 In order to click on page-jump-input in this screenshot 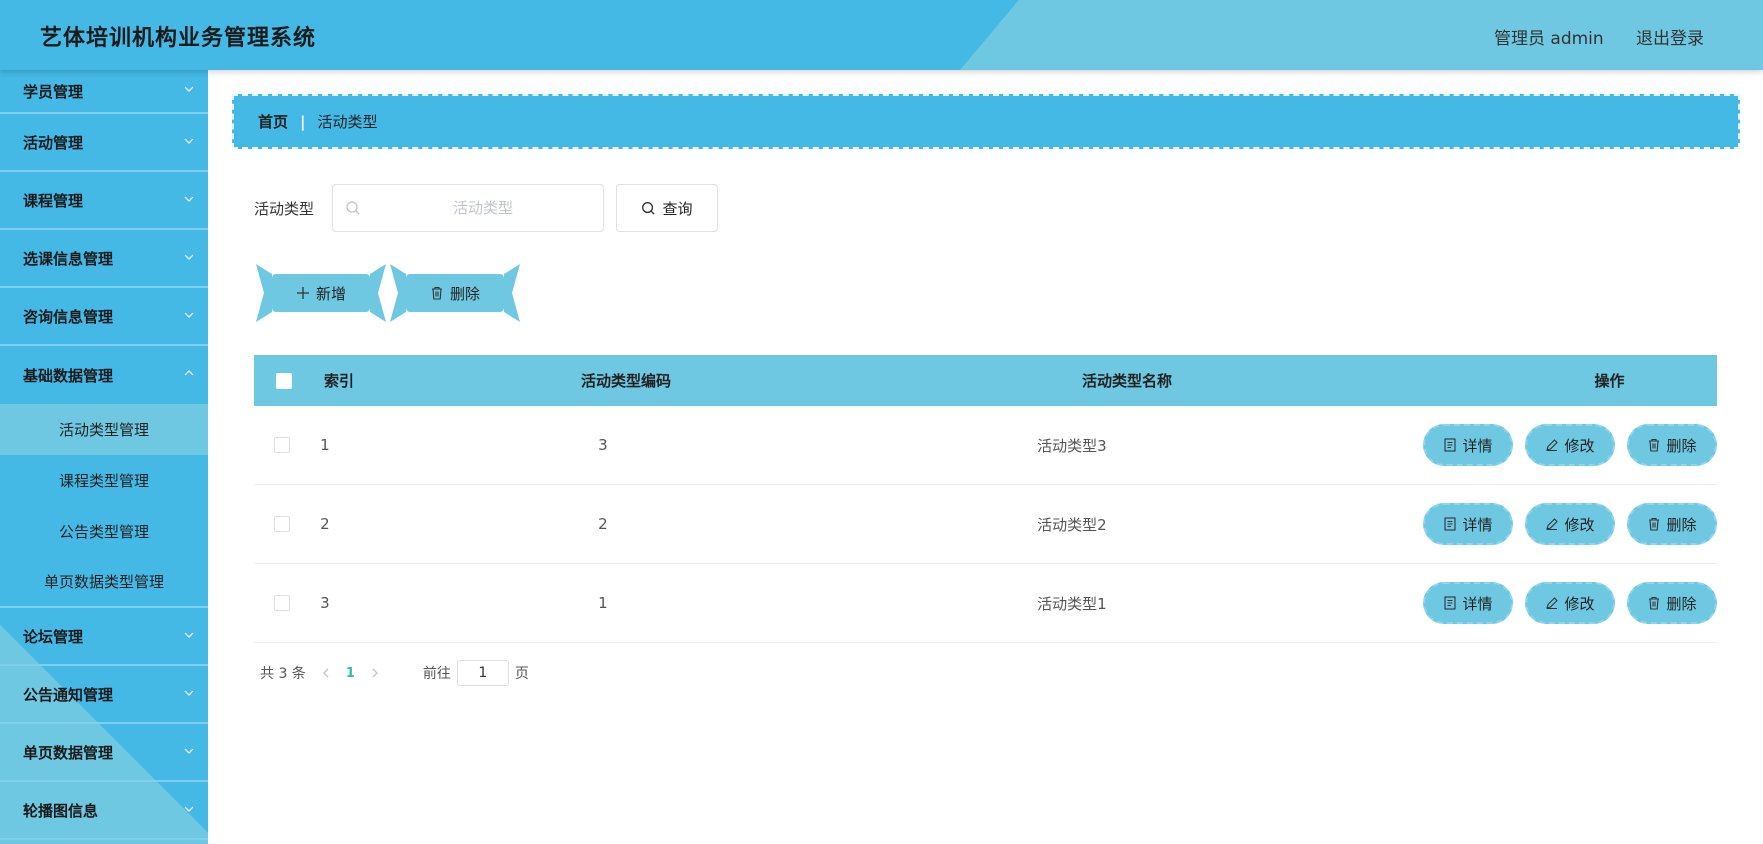, I will do `click(482, 673)`.